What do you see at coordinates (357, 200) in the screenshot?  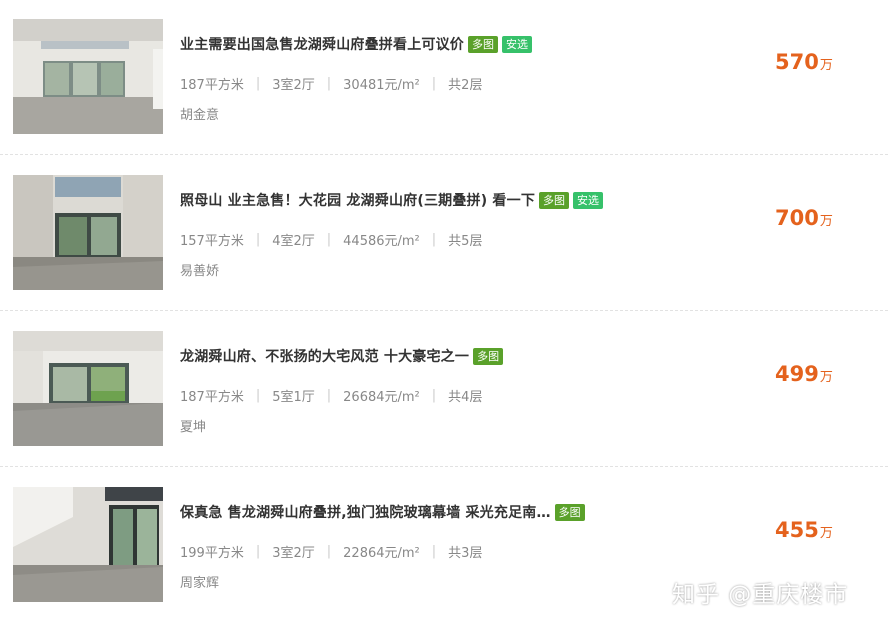 I see `listing-title: 照母山 业主急售！大花园 龙湖舜山府(三期叠拼) 看一下` at bounding box center [357, 200].